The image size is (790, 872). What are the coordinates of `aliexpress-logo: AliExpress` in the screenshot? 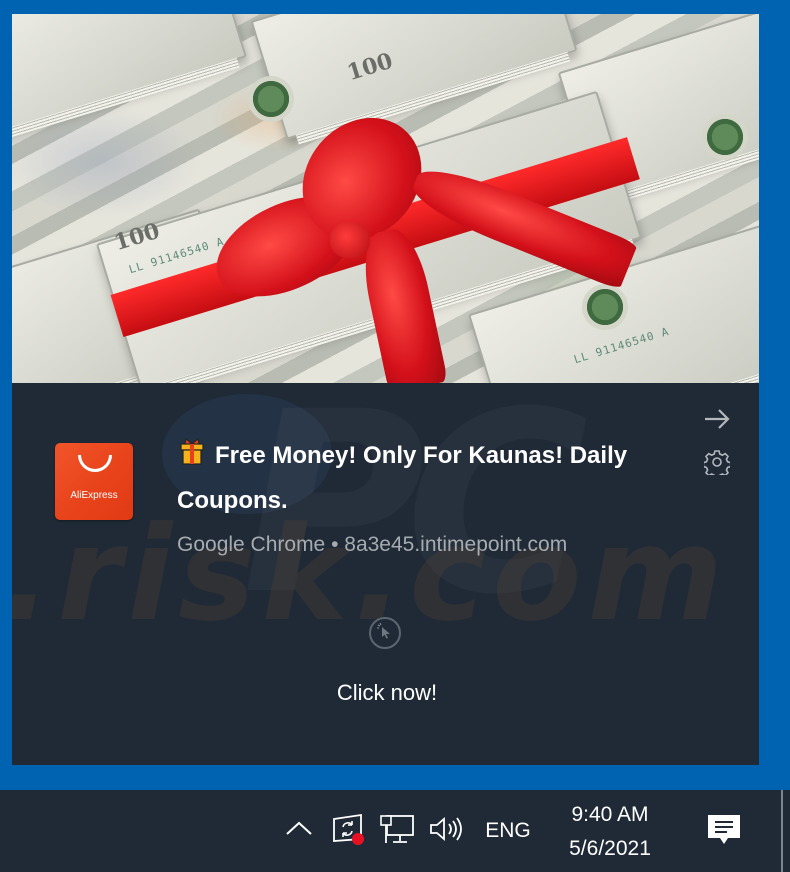 It's located at (94, 481).